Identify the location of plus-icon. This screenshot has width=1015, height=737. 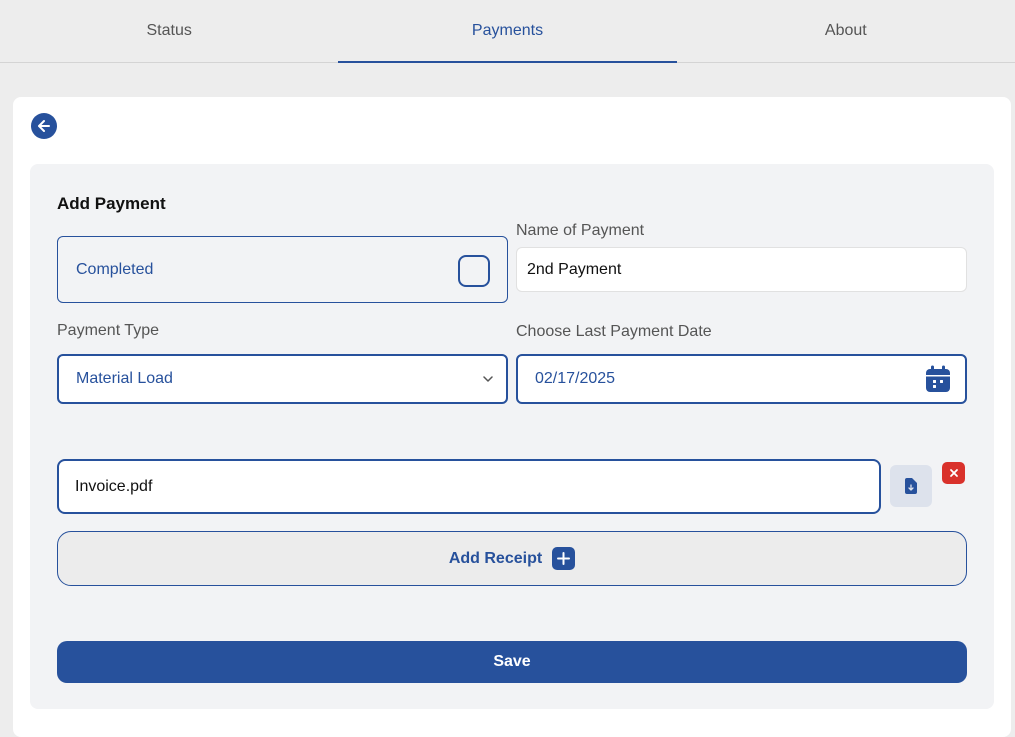
(564, 558).